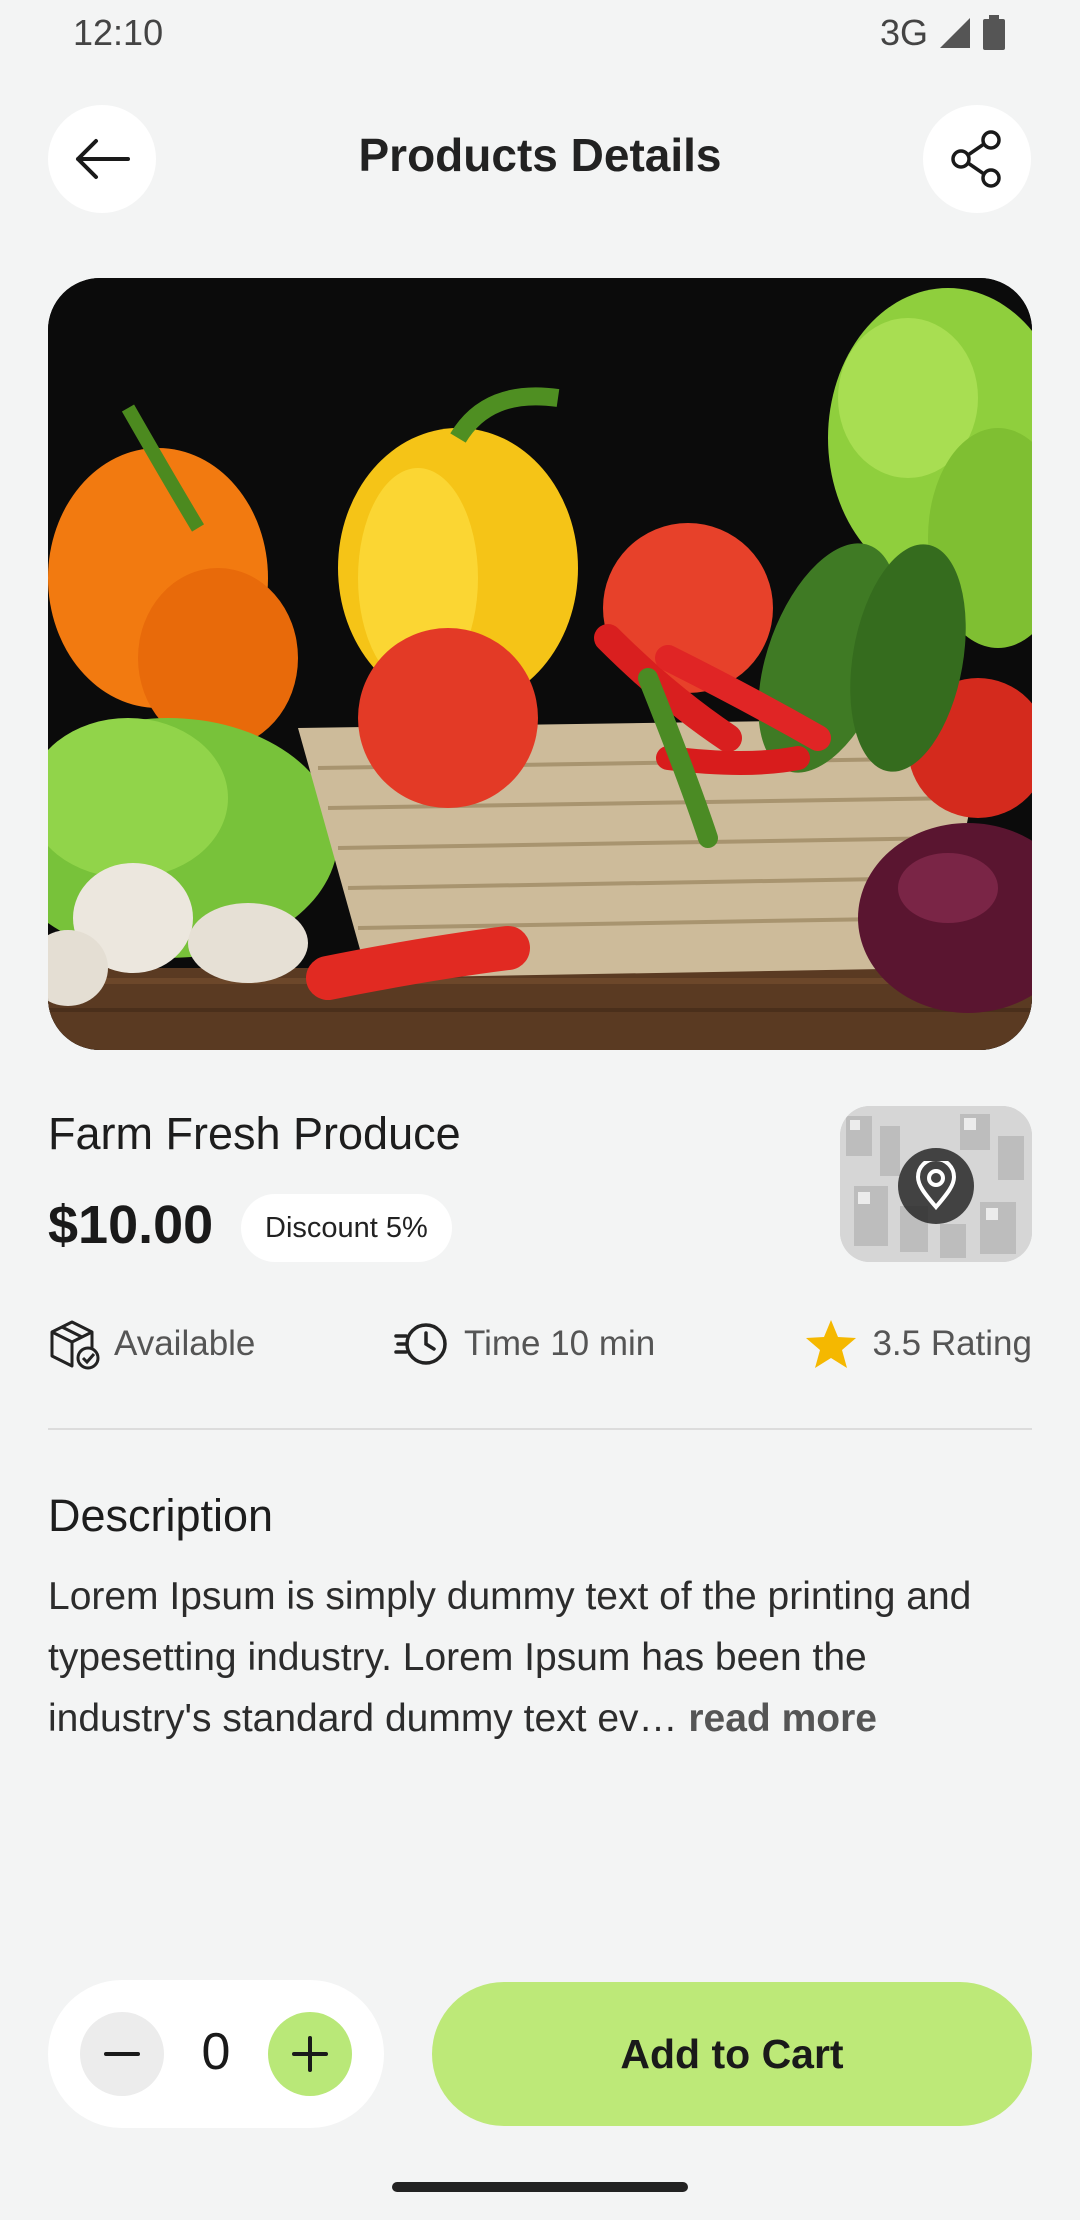 The height and width of the screenshot is (2220, 1080). Describe the element at coordinates (732, 2054) in the screenshot. I see `add-to-cart-button: Add to Cart` at that location.